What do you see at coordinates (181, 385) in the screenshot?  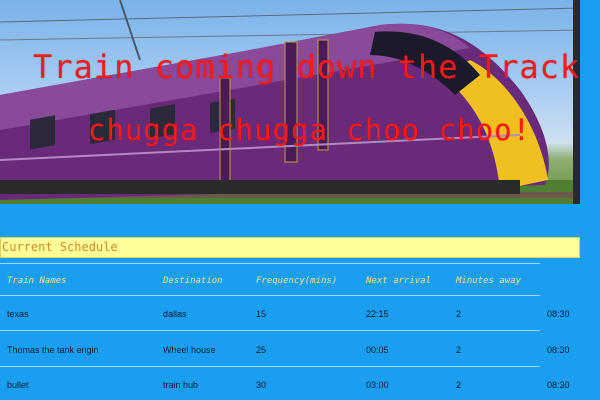 I see `cell-destination: train hub` at bounding box center [181, 385].